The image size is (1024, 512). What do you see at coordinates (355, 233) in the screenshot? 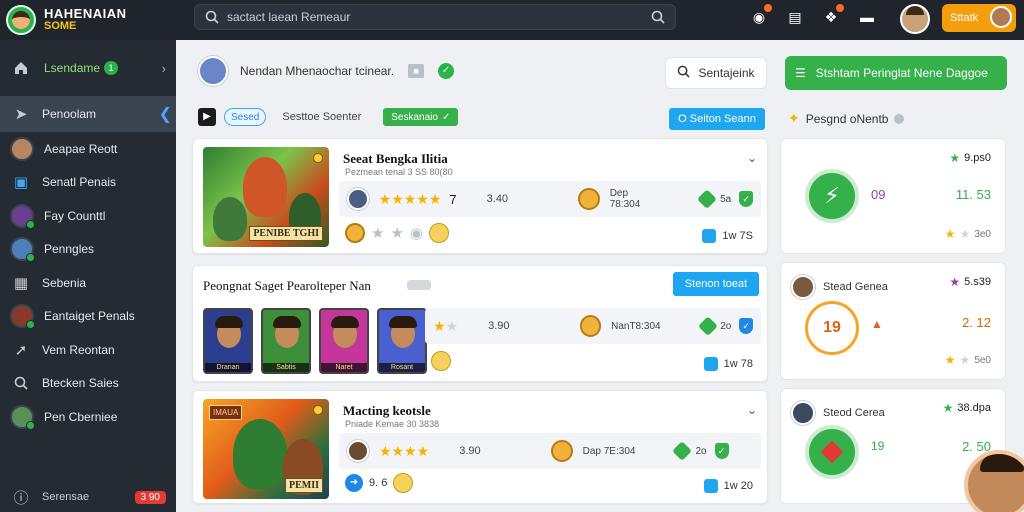
I see `coin-icon` at bounding box center [355, 233].